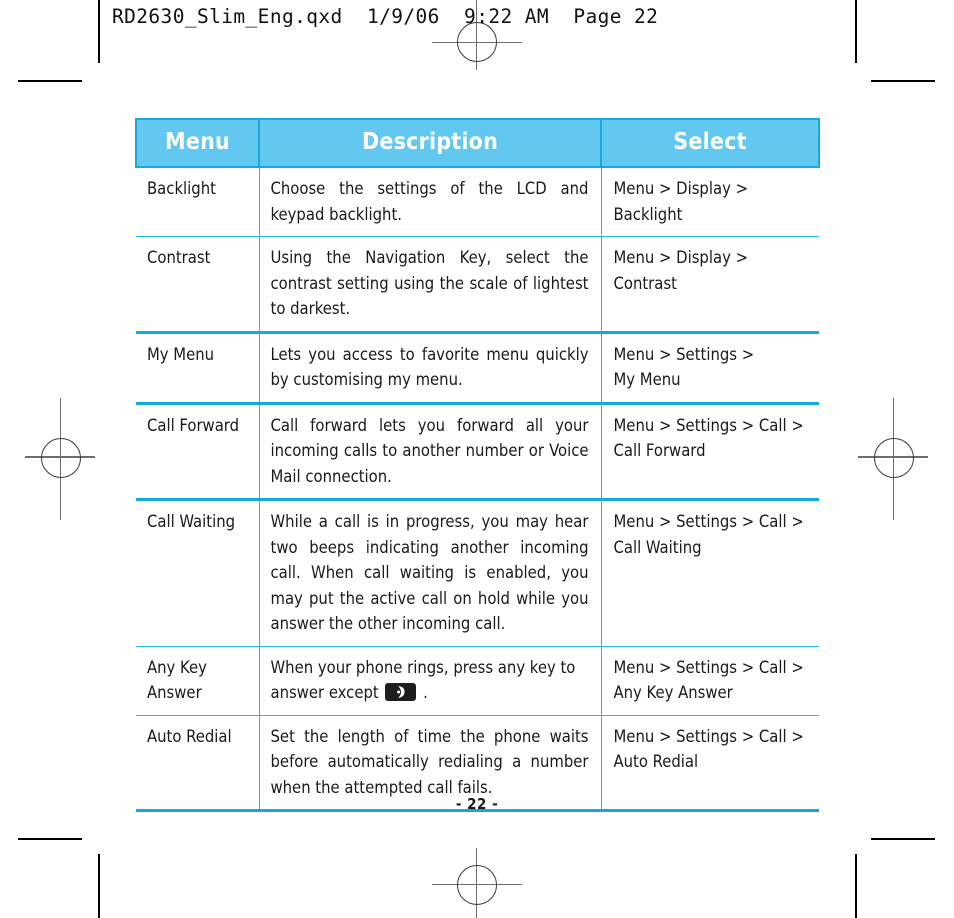  Describe the element at coordinates (198, 285) in the screenshot. I see `row-menu-name: Contrast` at that location.